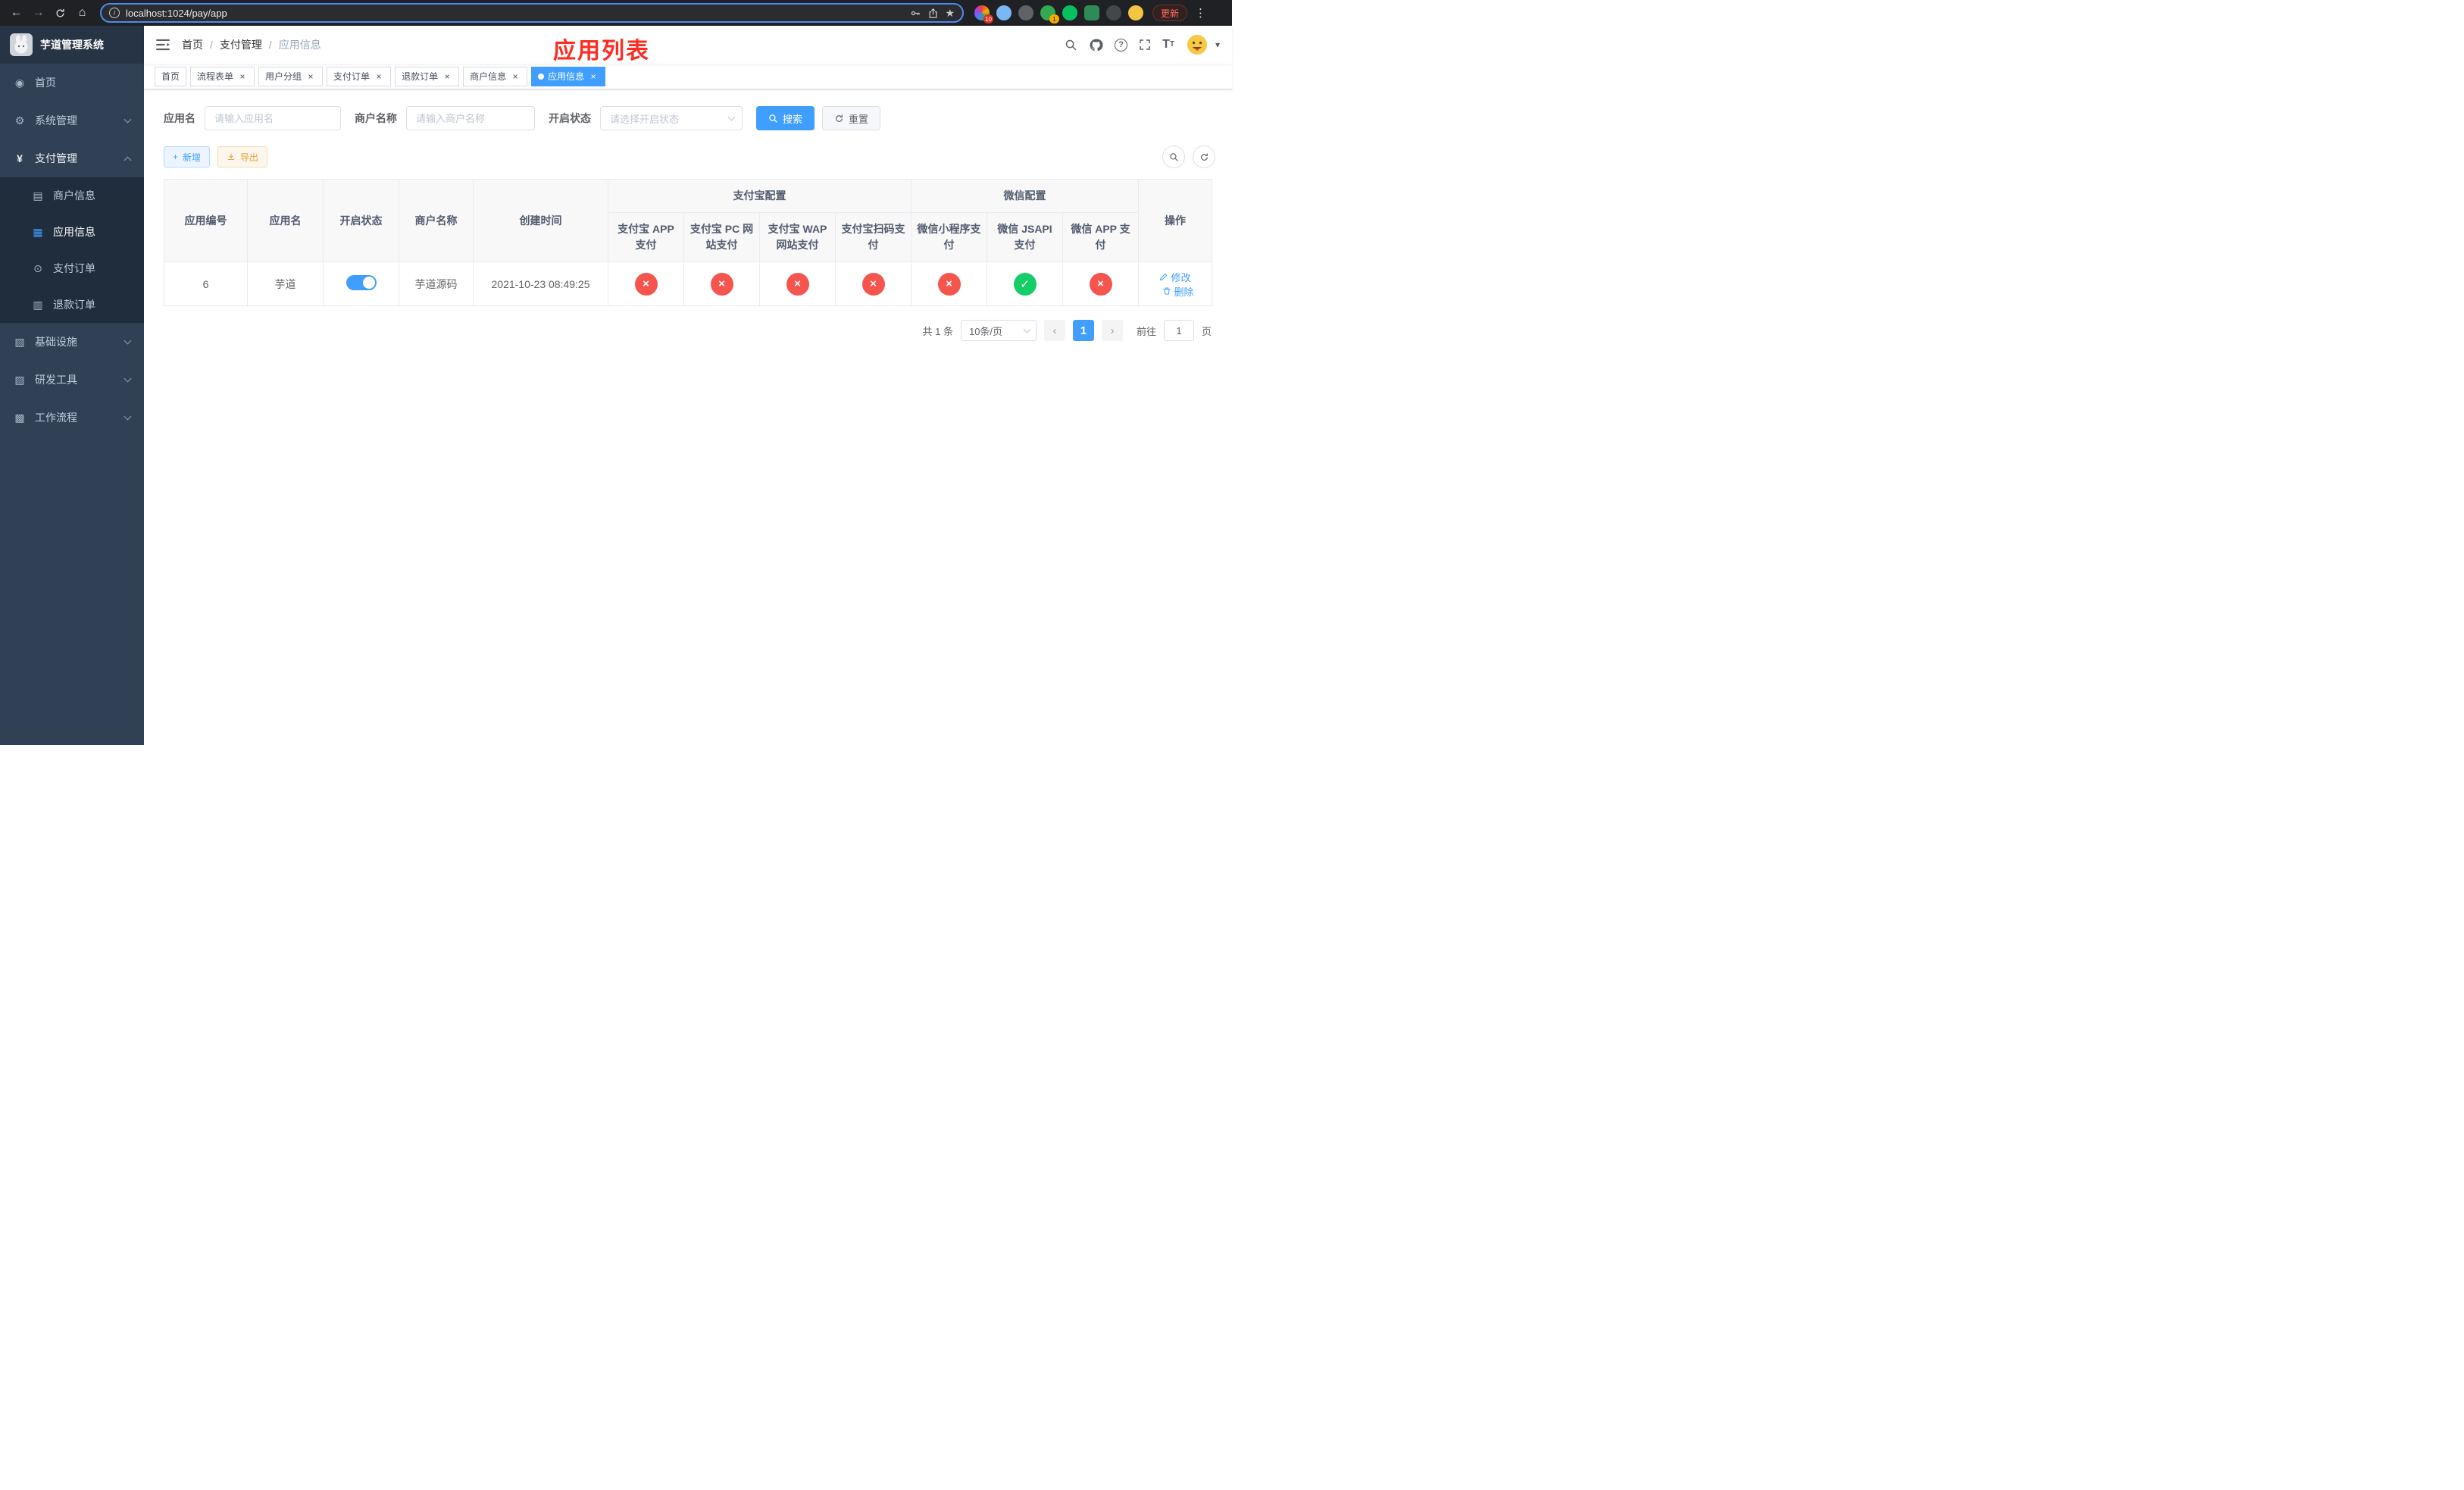  What do you see at coordinates (72, 45) in the screenshot?
I see `sidebar-logo: 芋道管理系统` at bounding box center [72, 45].